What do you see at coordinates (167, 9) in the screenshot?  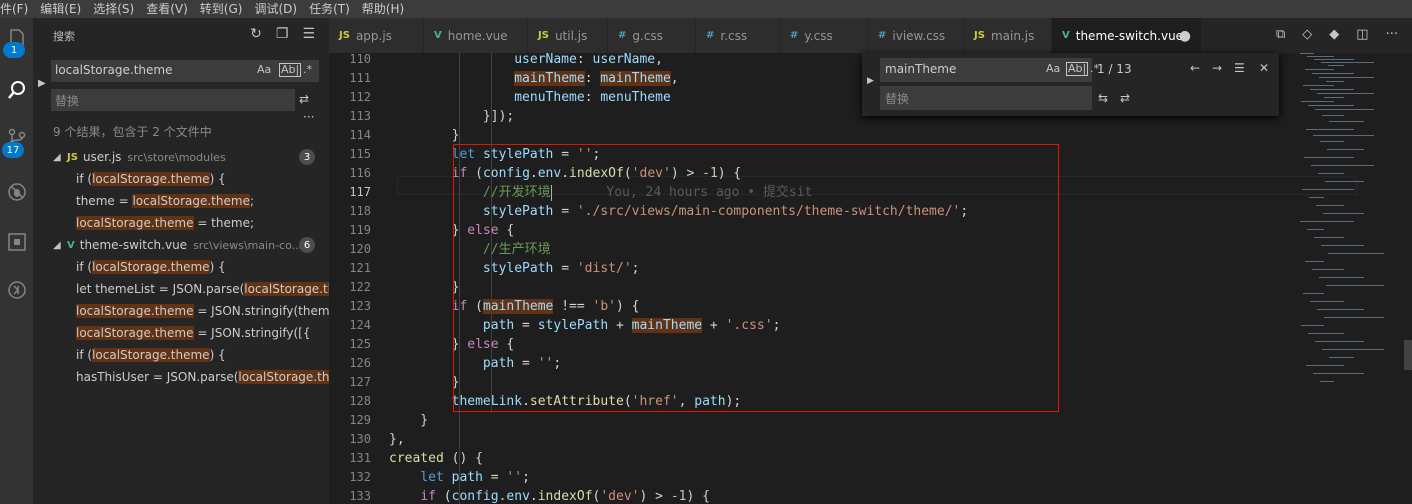 I see `menu-item: 查看(V)` at bounding box center [167, 9].